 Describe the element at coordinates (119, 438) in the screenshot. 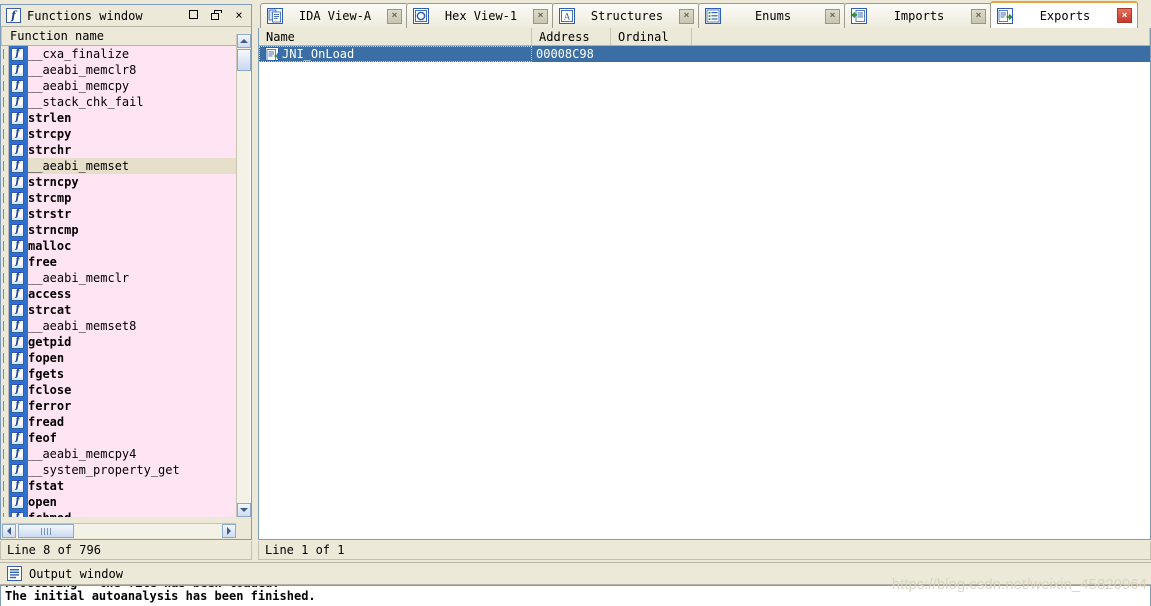

I see `function-list-item: f feof` at that location.